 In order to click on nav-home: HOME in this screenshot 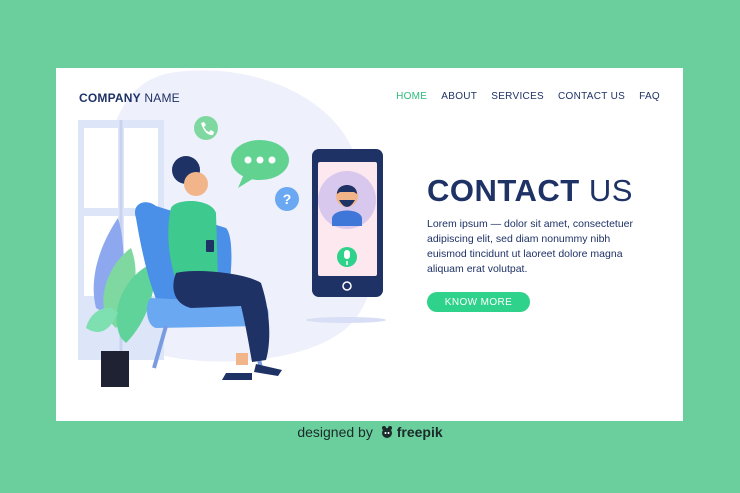, I will do `click(411, 96)`.